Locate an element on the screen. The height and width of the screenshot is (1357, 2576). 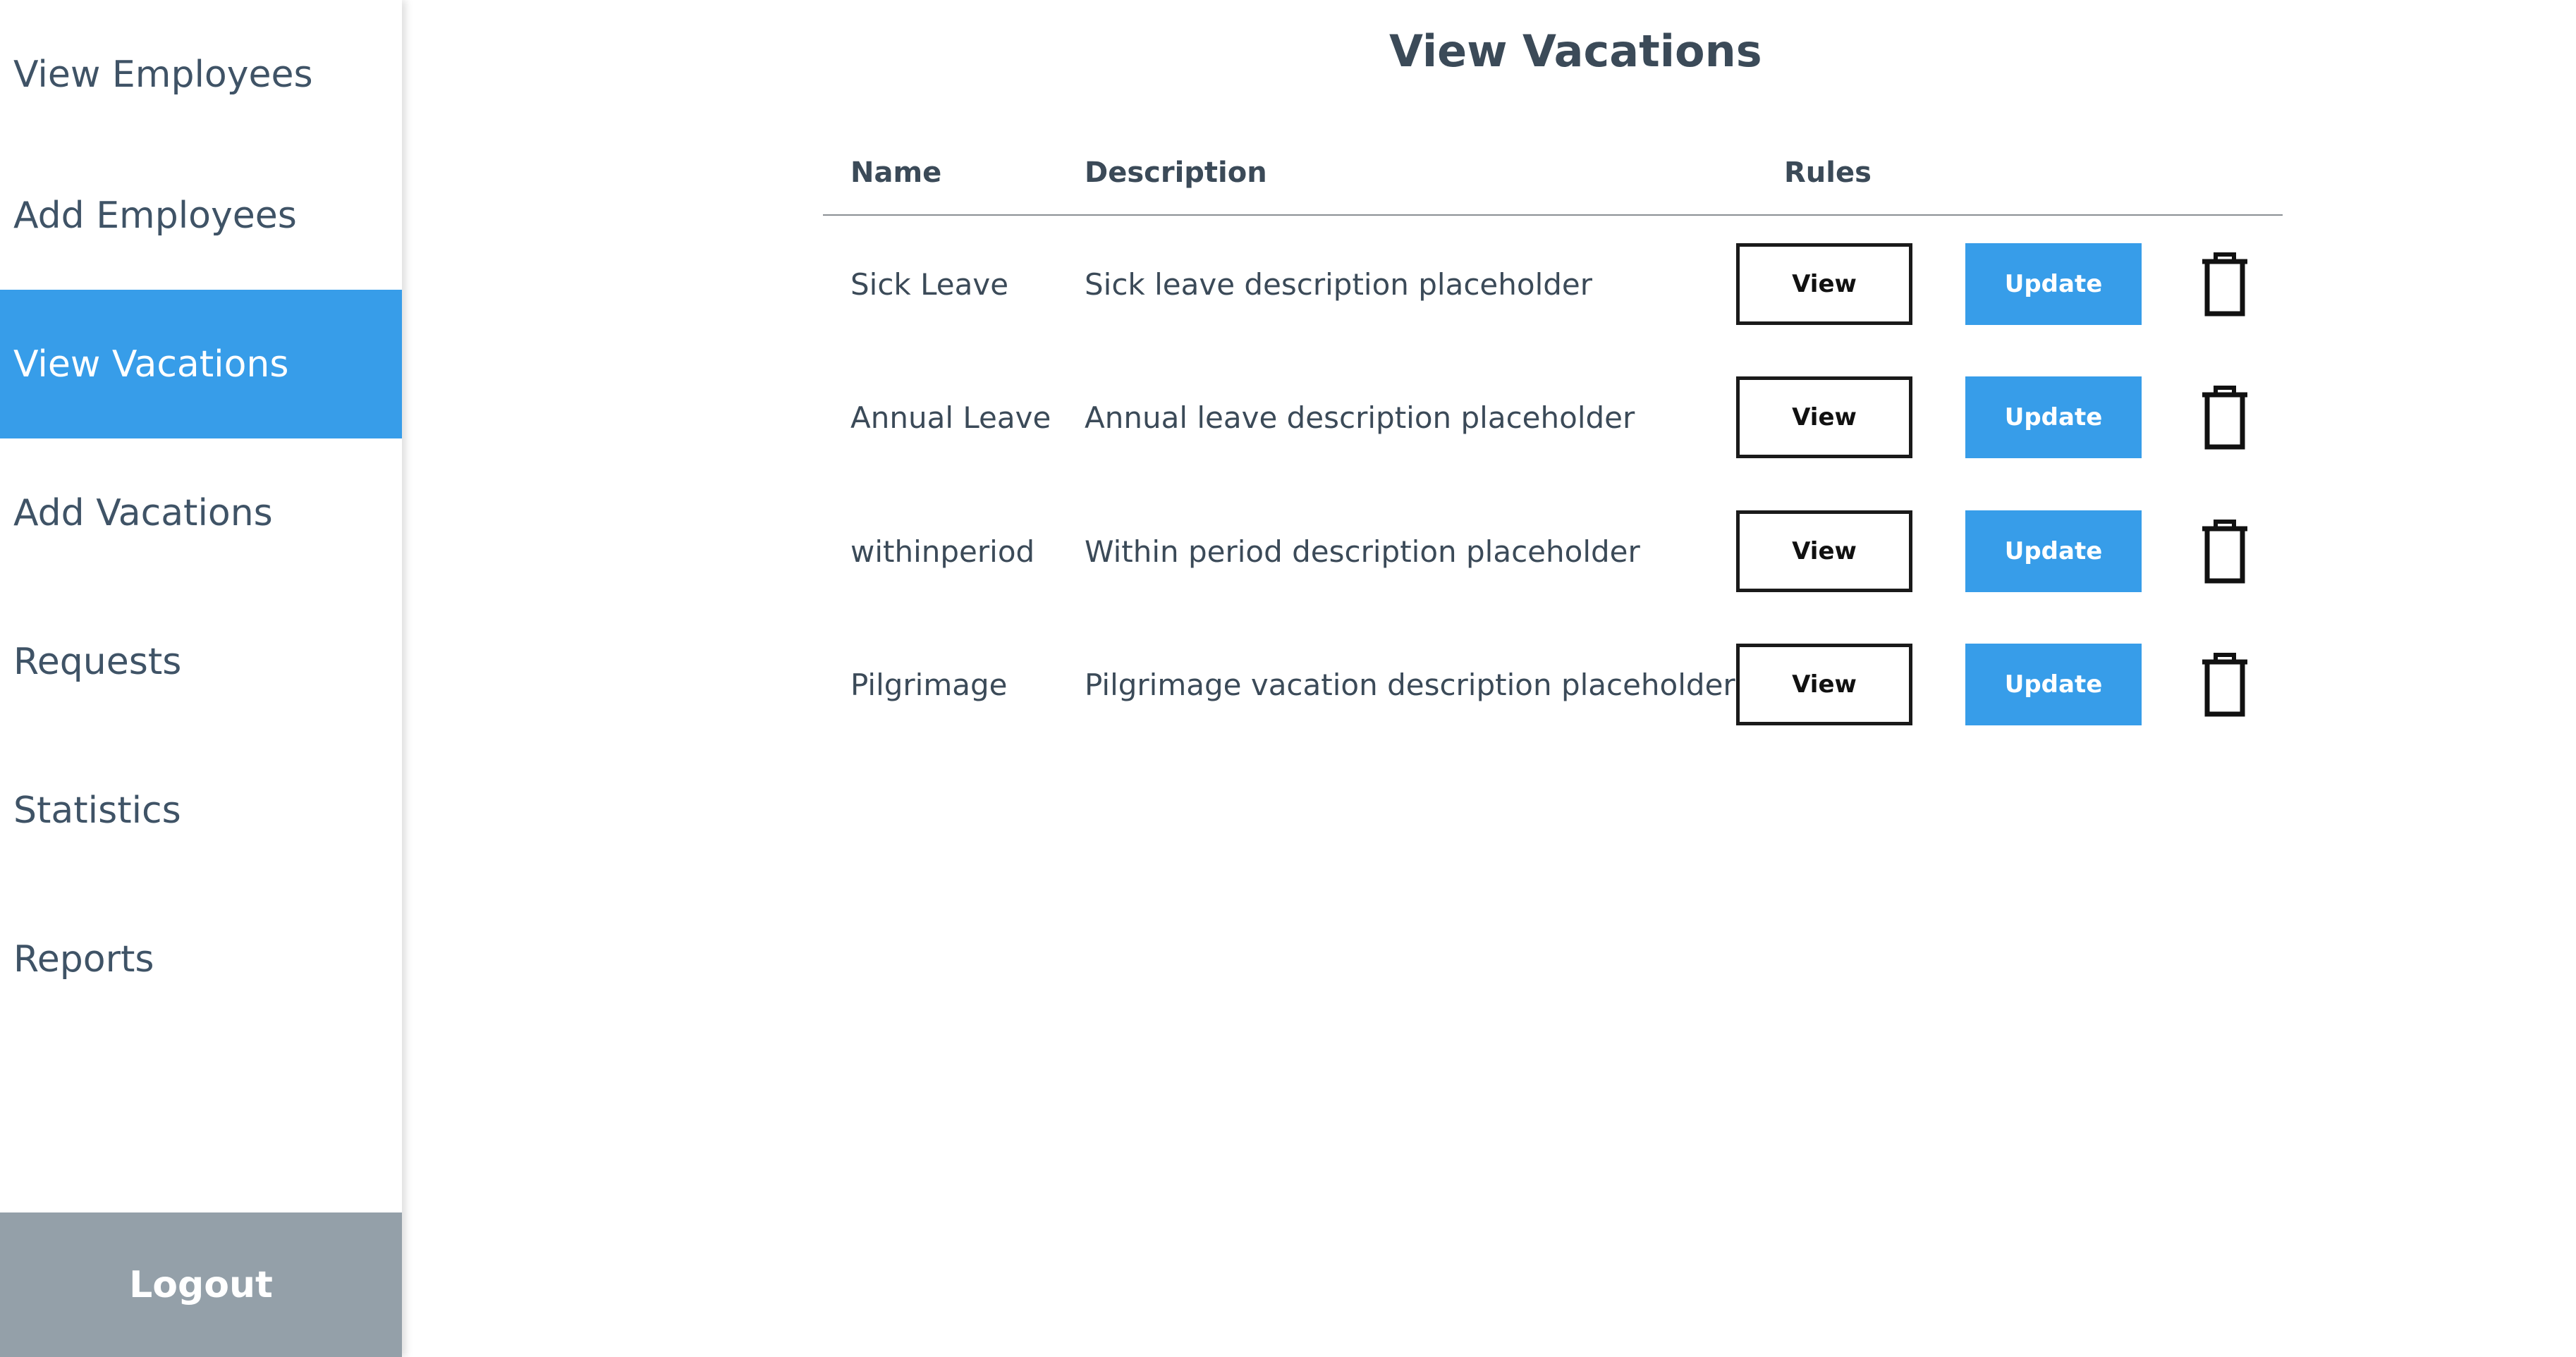
sidebar-item-label: View Employees is located at coordinates (163, 74).